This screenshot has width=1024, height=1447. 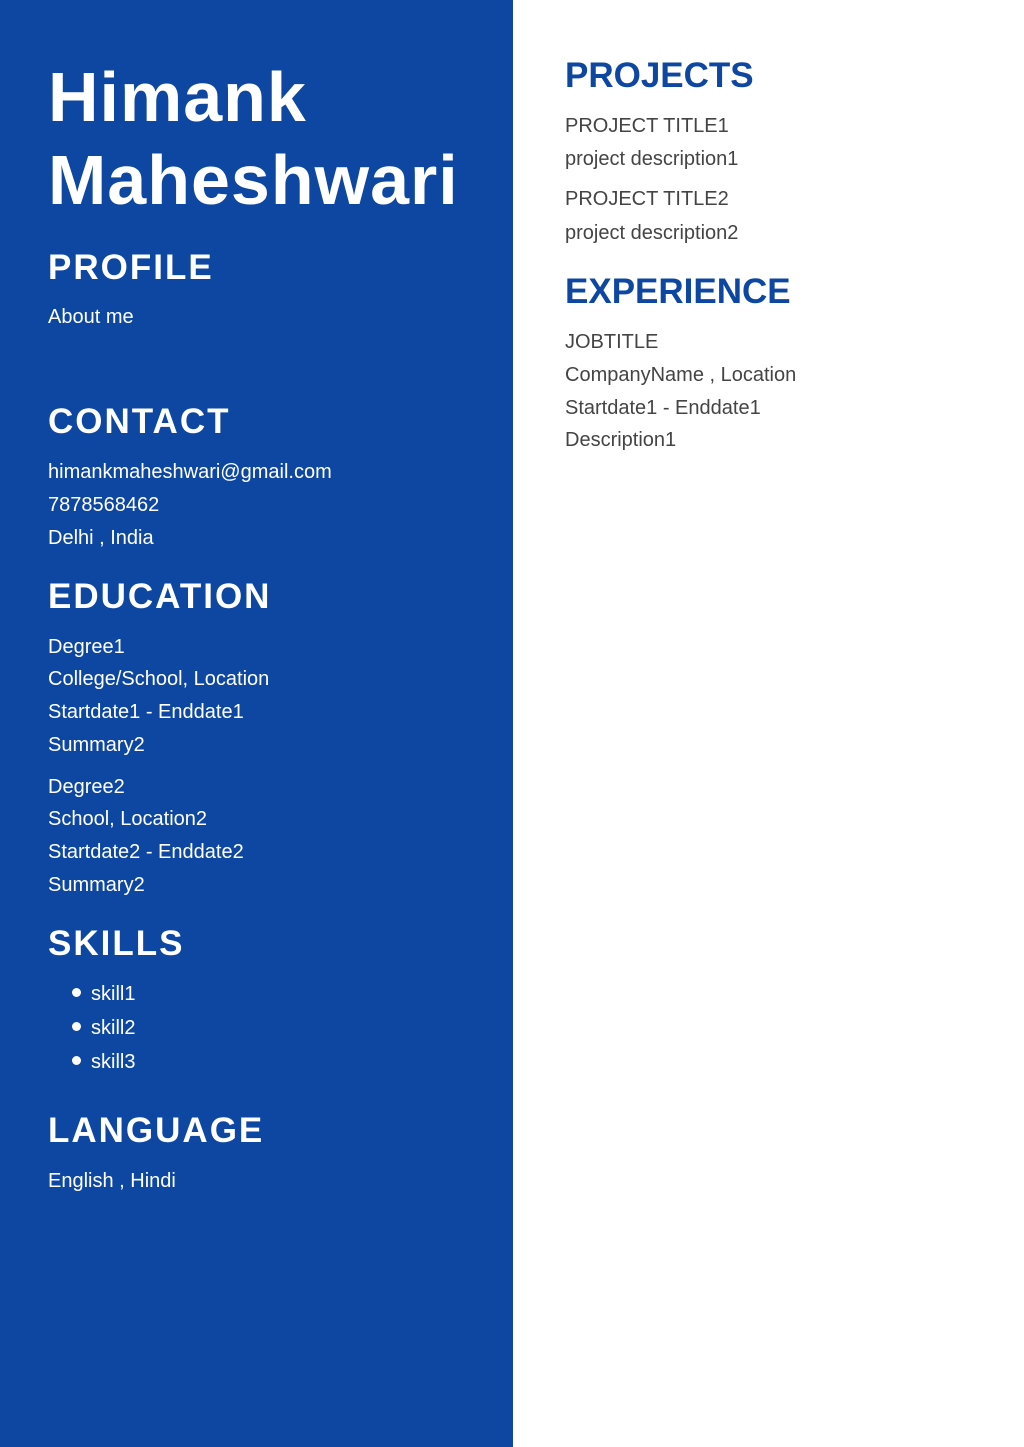 What do you see at coordinates (190, 472) in the screenshot?
I see `contact-email: himankmaheshwari@gmail.com` at bounding box center [190, 472].